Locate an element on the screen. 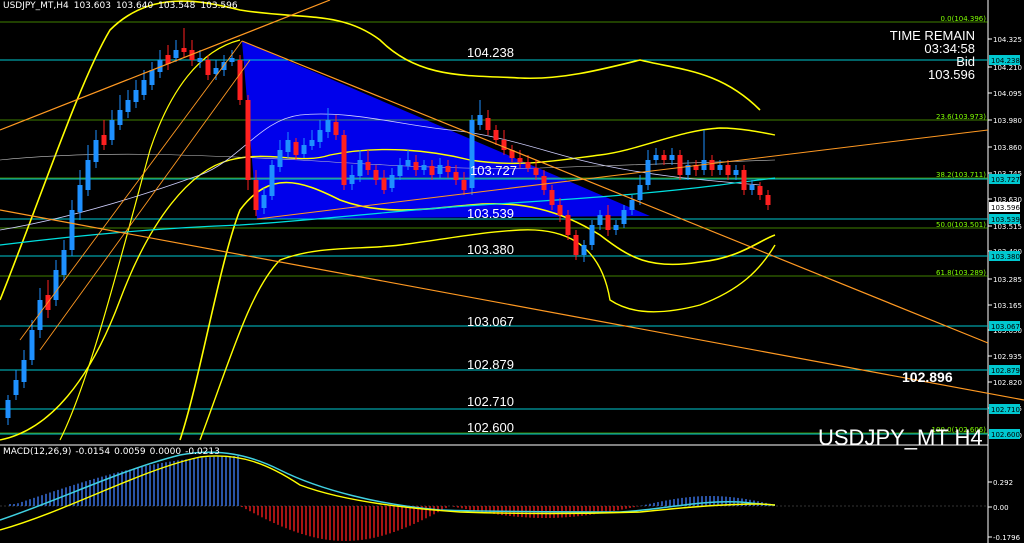 This screenshot has width=1024, height=543. level-label: 102.710 is located at coordinates (490, 401).